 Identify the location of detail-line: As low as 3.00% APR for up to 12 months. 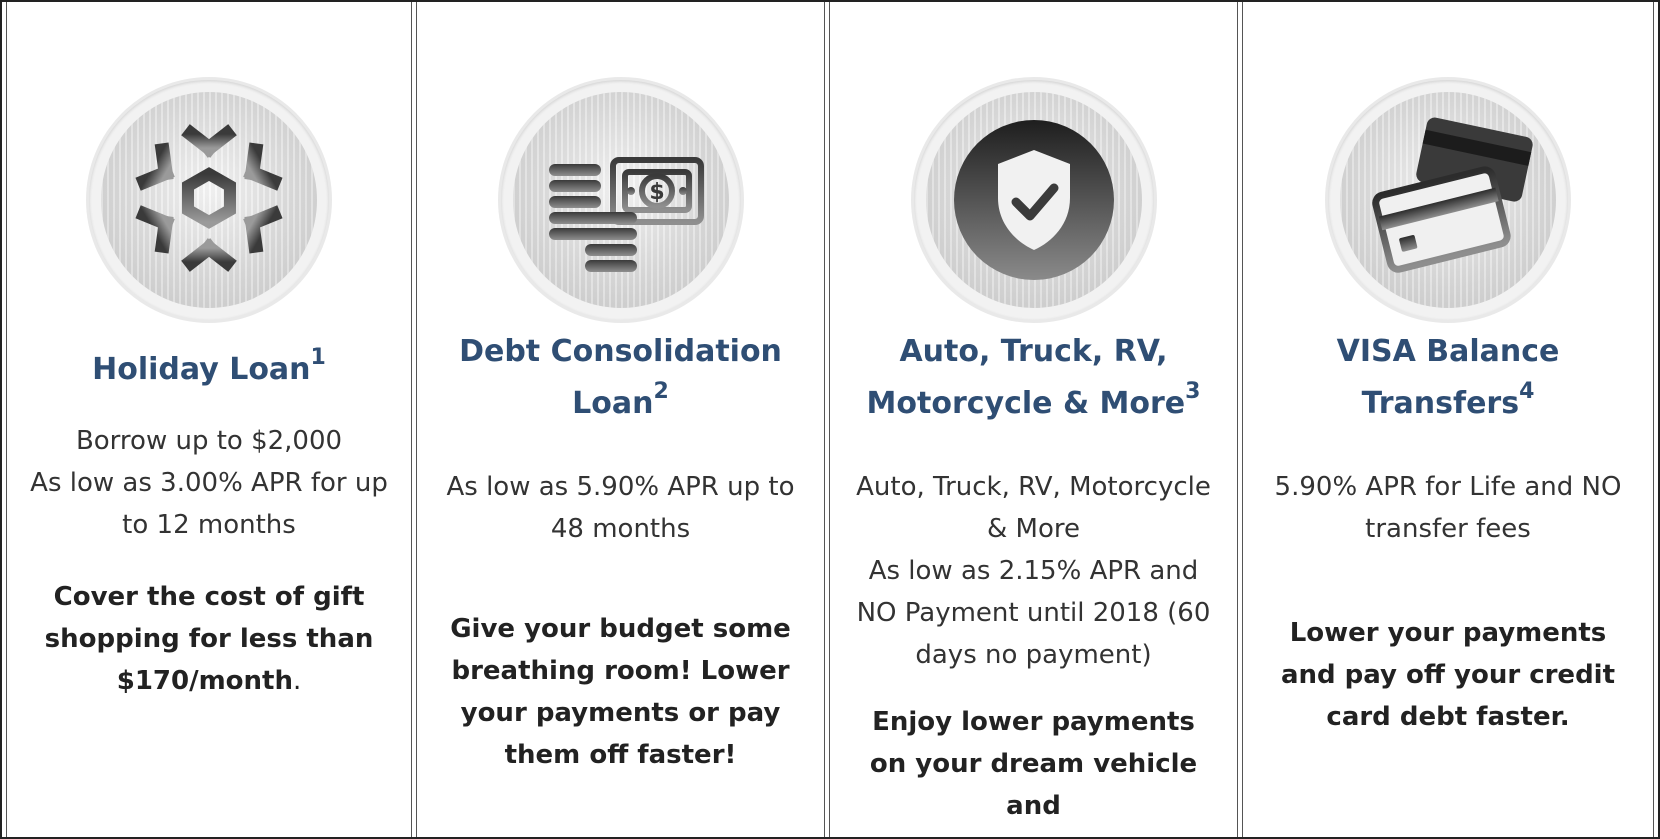
(209, 504).